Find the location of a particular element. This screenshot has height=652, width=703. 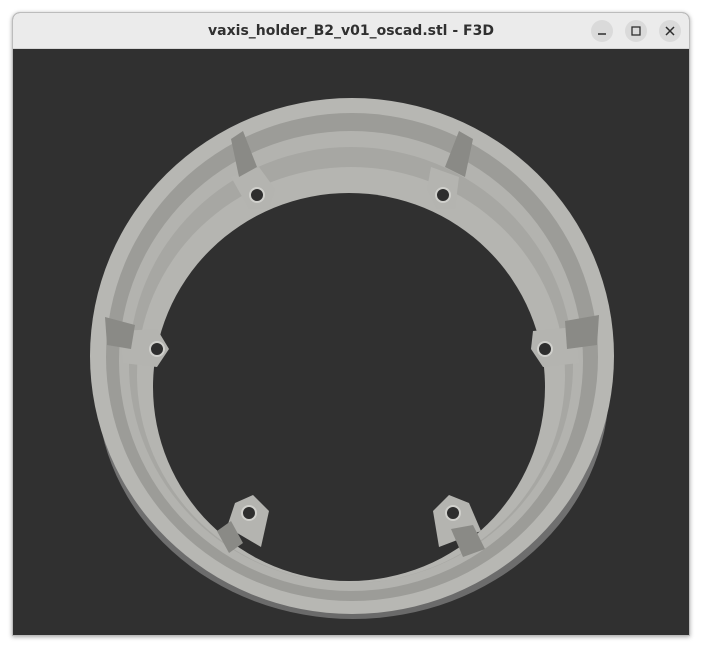

close-button is located at coordinates (670, 31).